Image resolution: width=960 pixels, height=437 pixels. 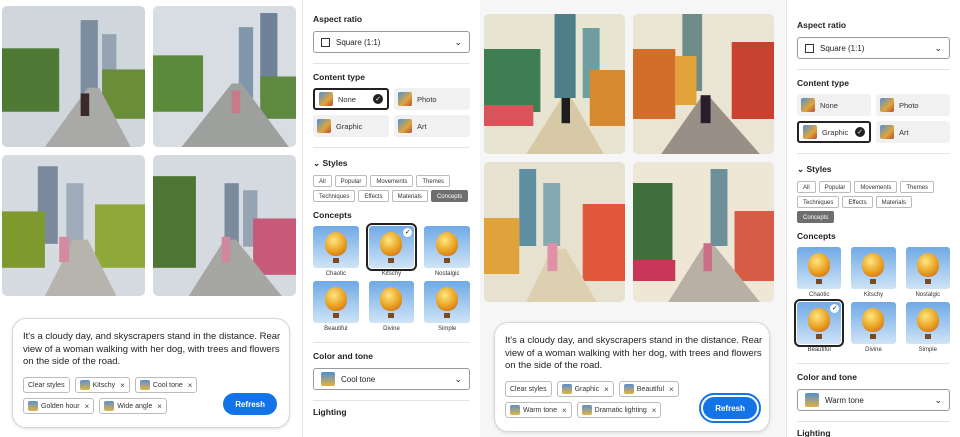 I want to click on chip-label: Dramatic lighting, so click(x=620, y=410).